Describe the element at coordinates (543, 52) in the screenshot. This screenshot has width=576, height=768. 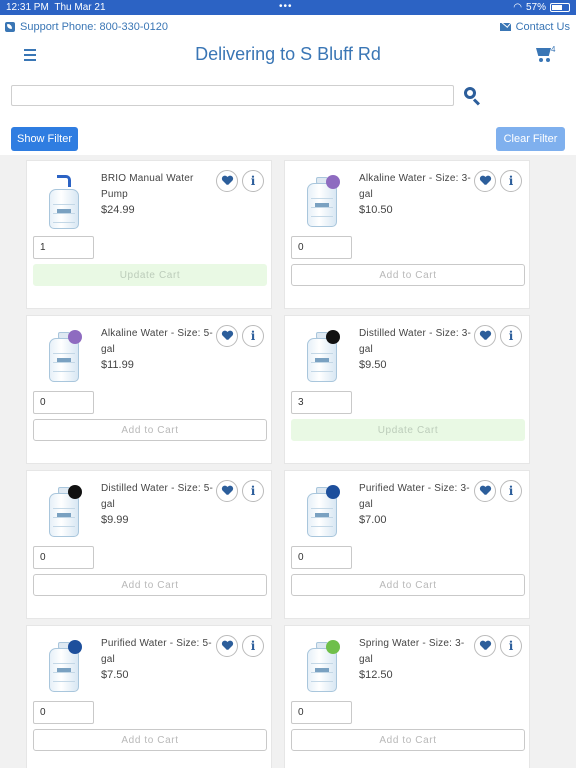
I see `cart-icon` at that location.